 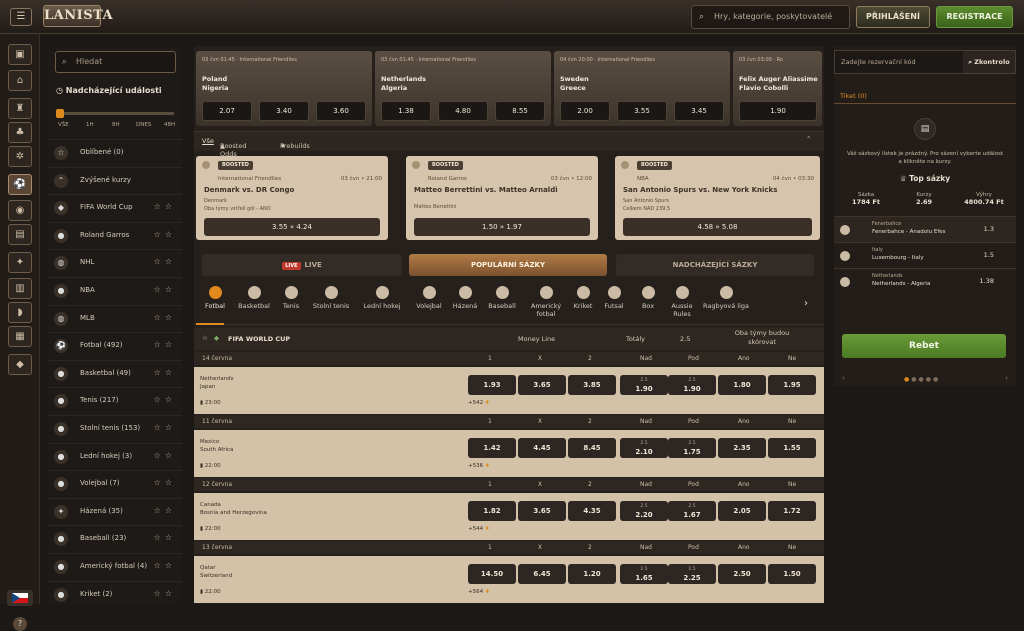 What do you see at coordinates (20, 108) in the screenshot?
I see `games-icon: ♜` at bounding box center [20, 108].